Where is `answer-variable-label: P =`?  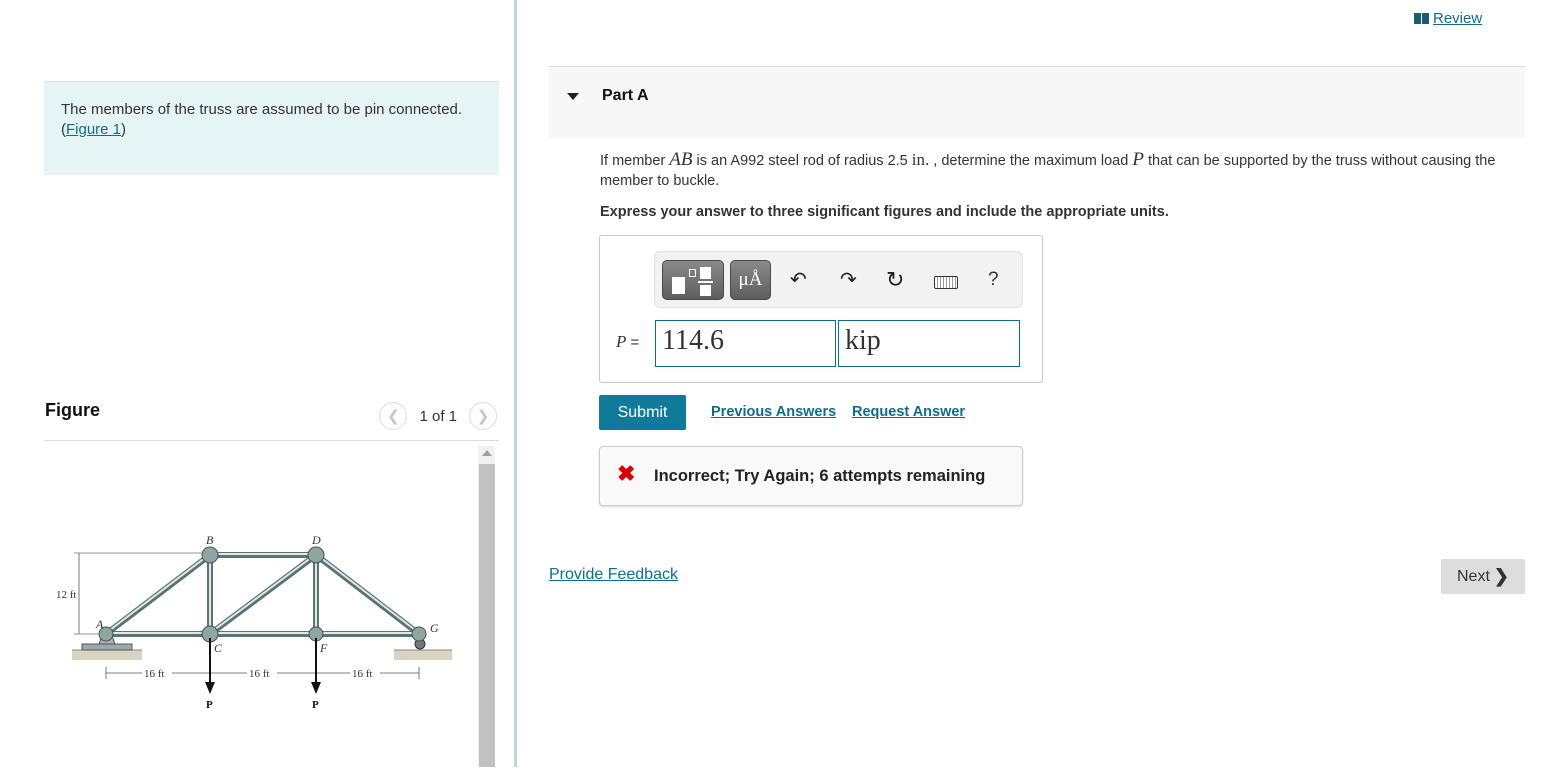
answer-variable-label: P = is located at coordinates (627, 342).